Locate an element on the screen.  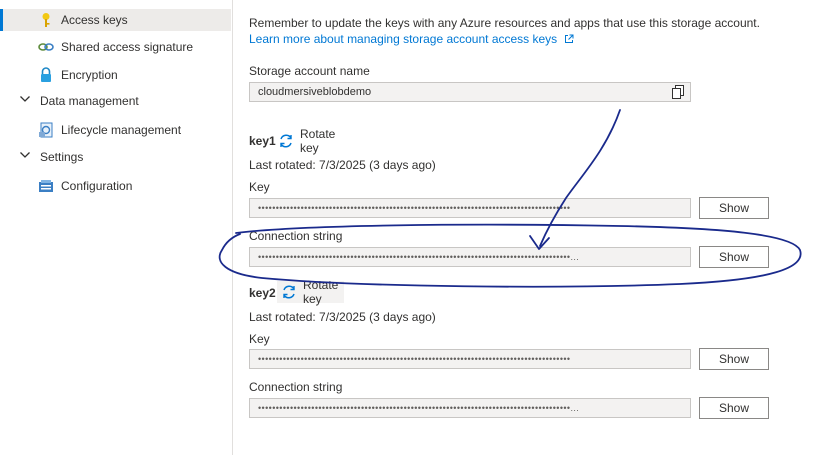
key1-key-show-button: Show is located at coordinates (734, 208).